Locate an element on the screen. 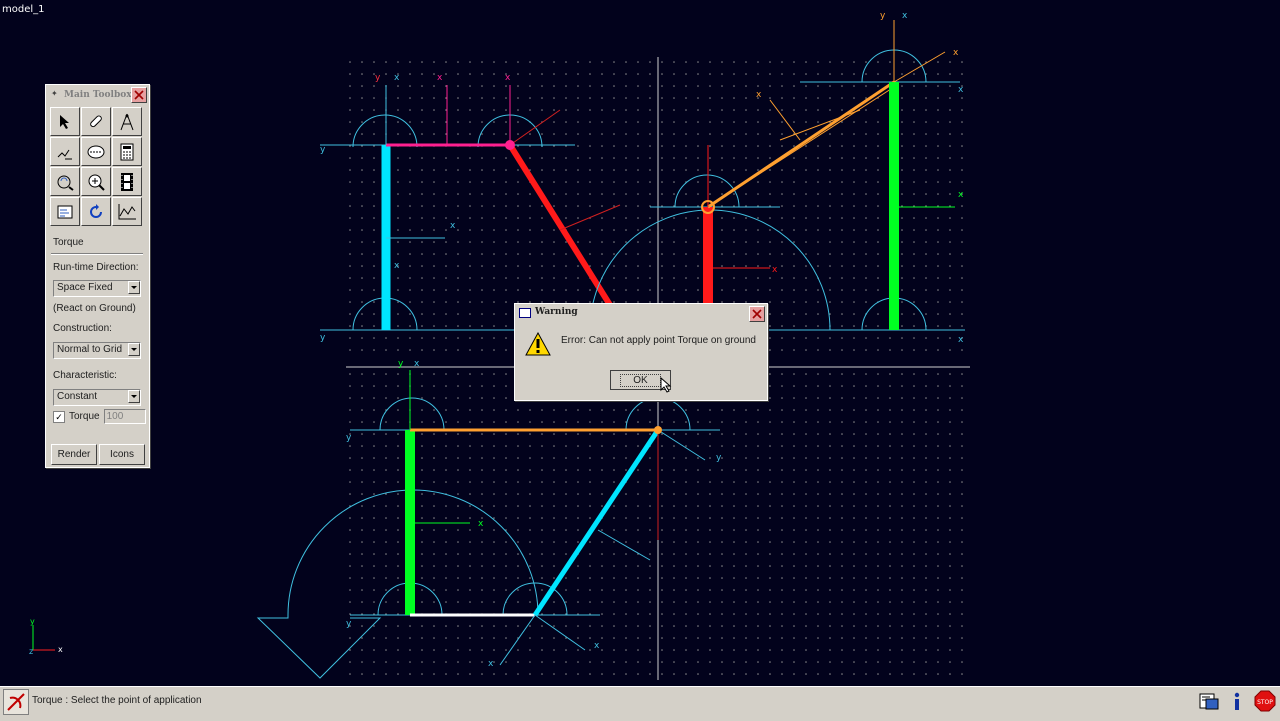 The height and width of the screenshot is (721, 1280). construction-select: Normal to Grid is located at coordinates (97, 350).